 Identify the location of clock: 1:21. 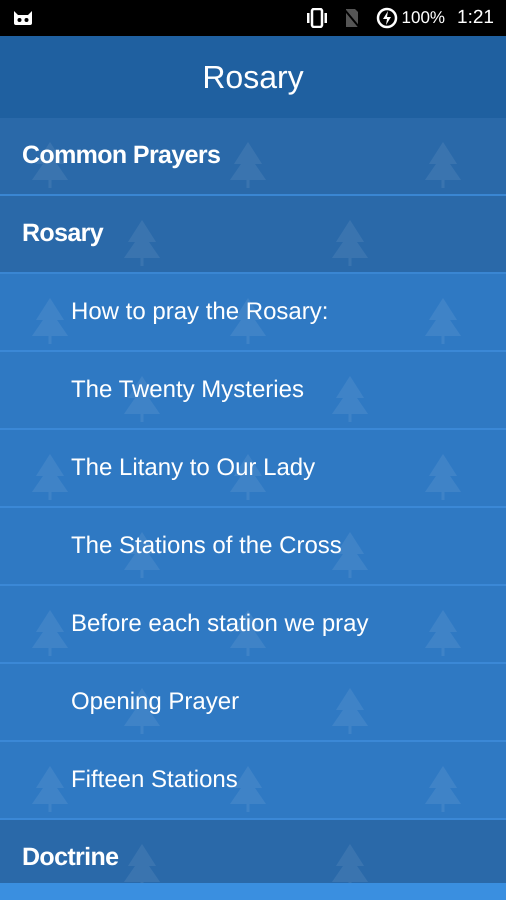
(475, 18).